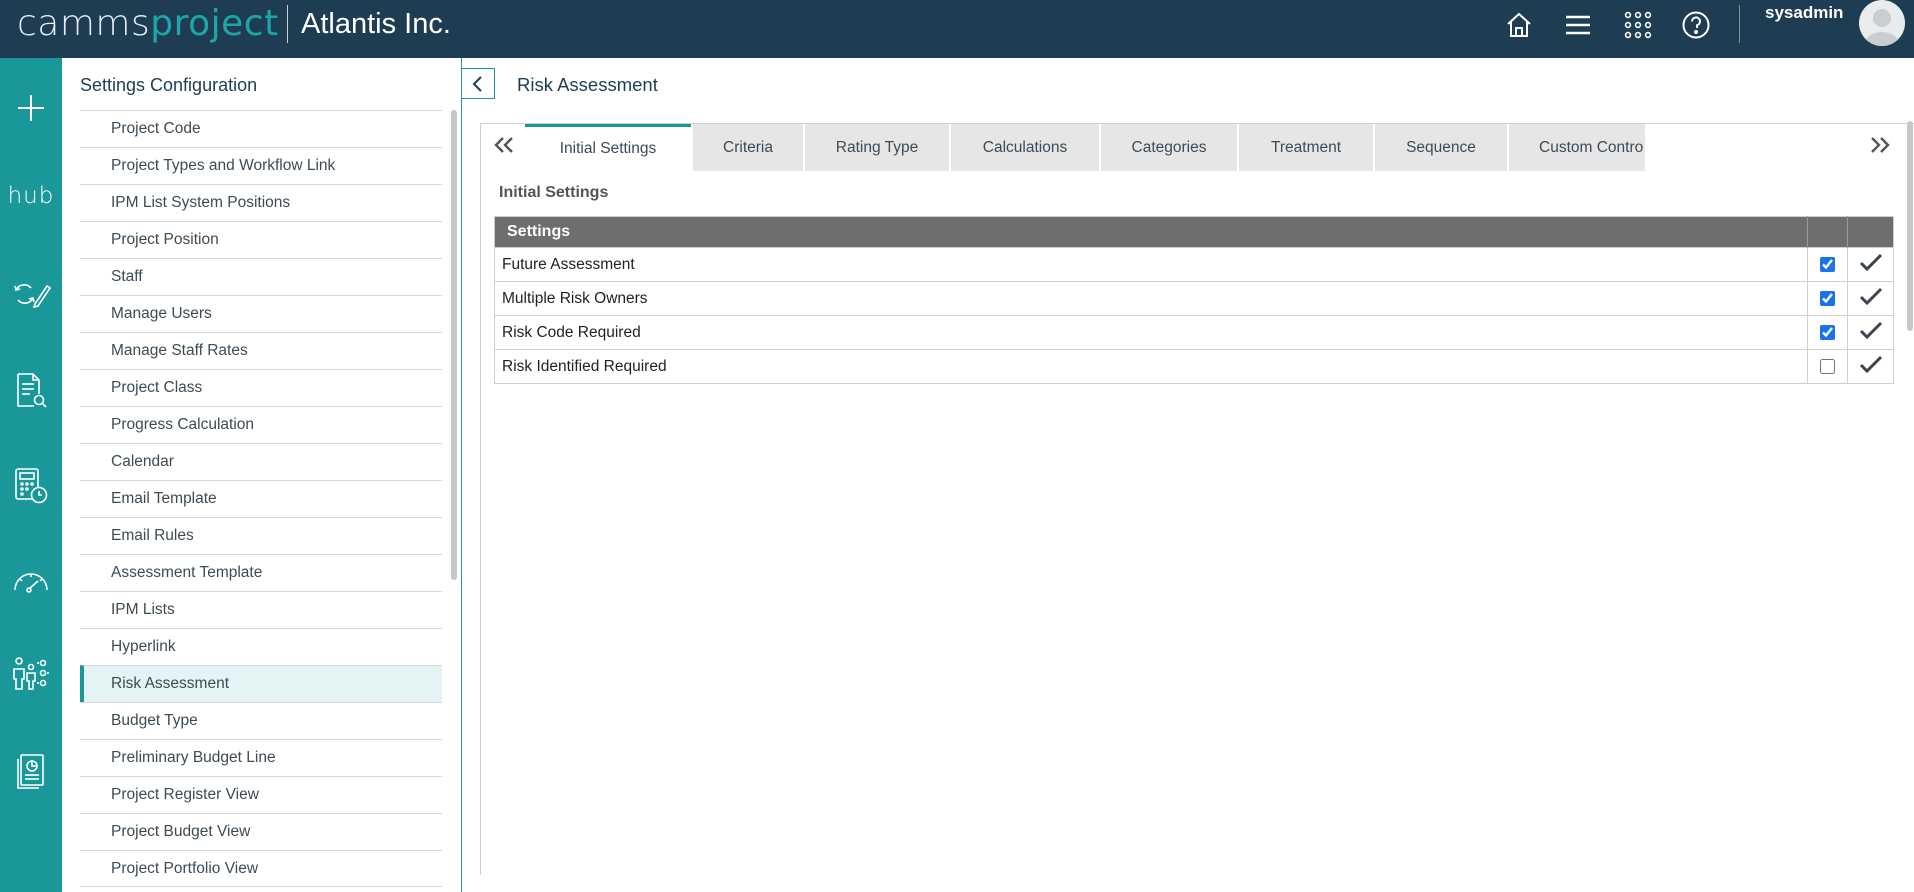  What do you see at coordinates (156, 128) in the screenshot?
I see `settings-item-label: Project Code` at bounding box center [156, 128].